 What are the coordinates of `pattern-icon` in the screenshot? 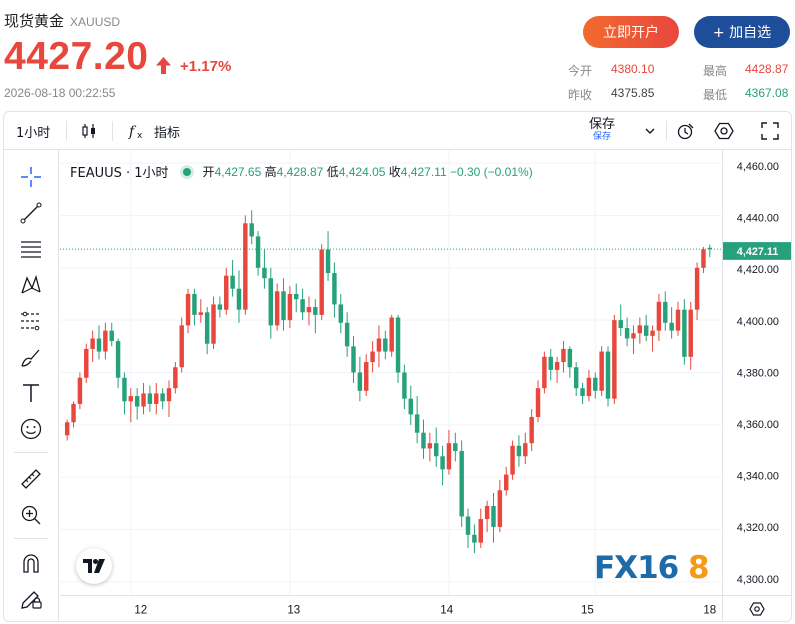 It's located at (31, 284).